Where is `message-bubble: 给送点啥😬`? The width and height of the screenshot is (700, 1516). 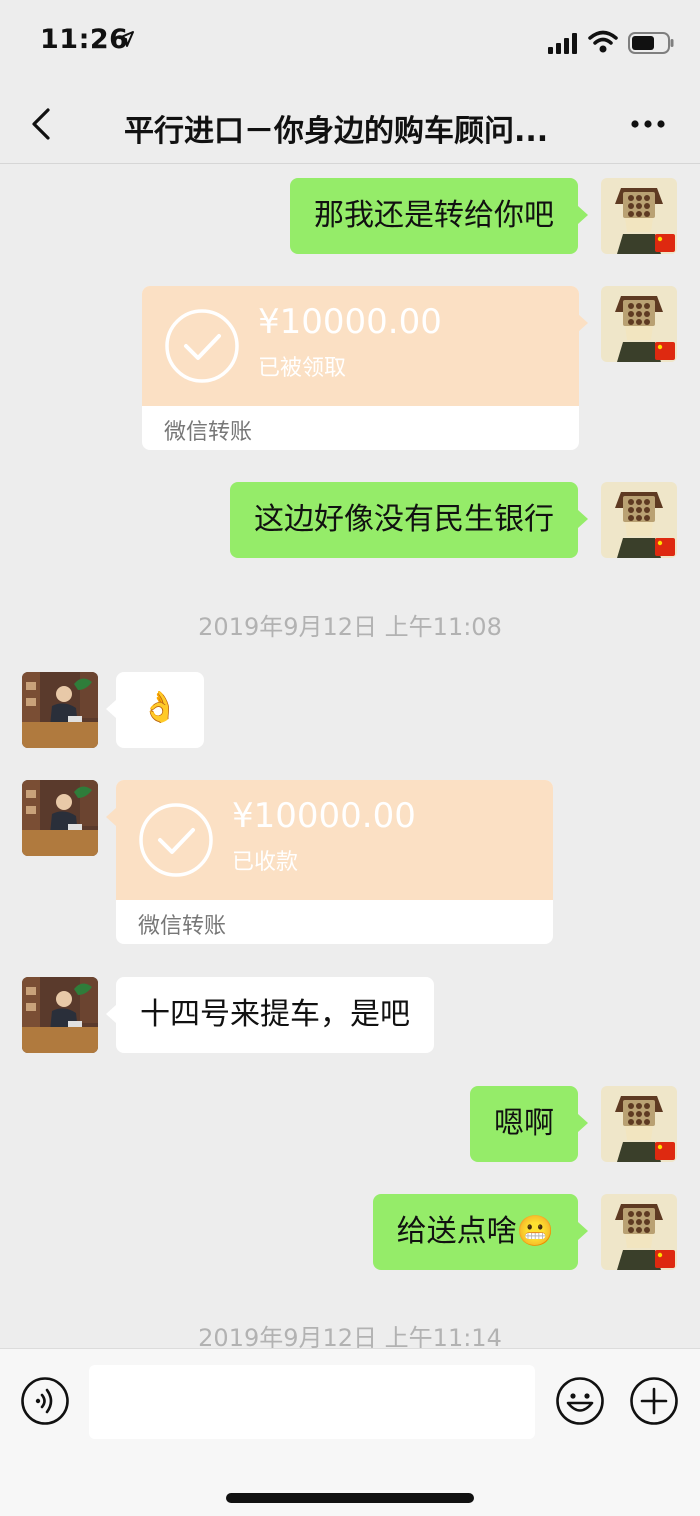 message-bubble: 给送点啥😬 is located at coordinates (475, 1232).